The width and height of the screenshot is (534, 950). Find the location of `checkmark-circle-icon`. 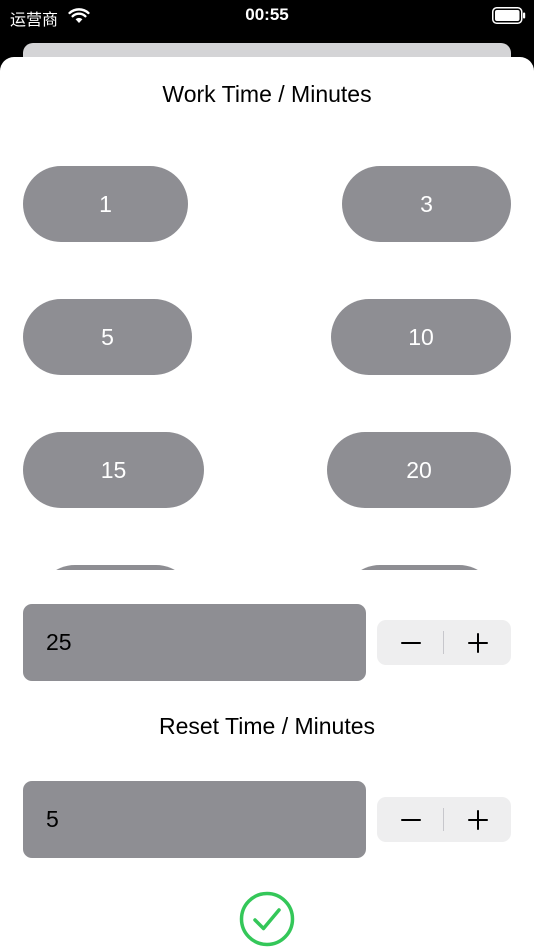

checkmark-circle-icon is located at coordinates (267, 919).